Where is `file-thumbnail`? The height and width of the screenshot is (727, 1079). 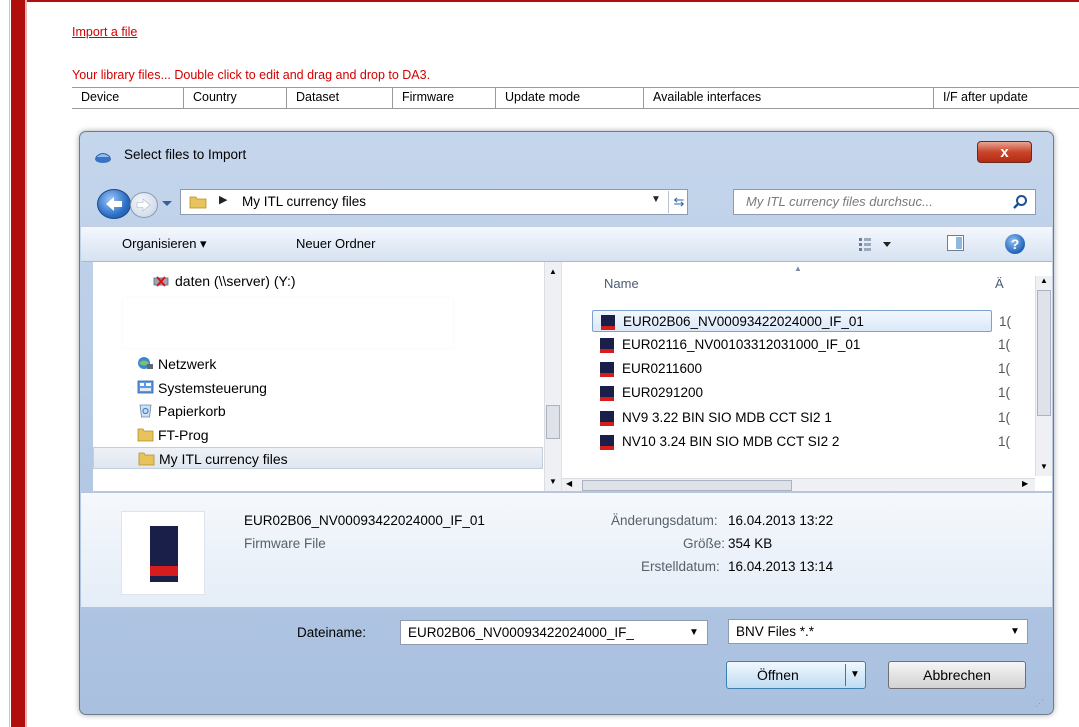
file-thumbnail is located at coordinates (163, 553).